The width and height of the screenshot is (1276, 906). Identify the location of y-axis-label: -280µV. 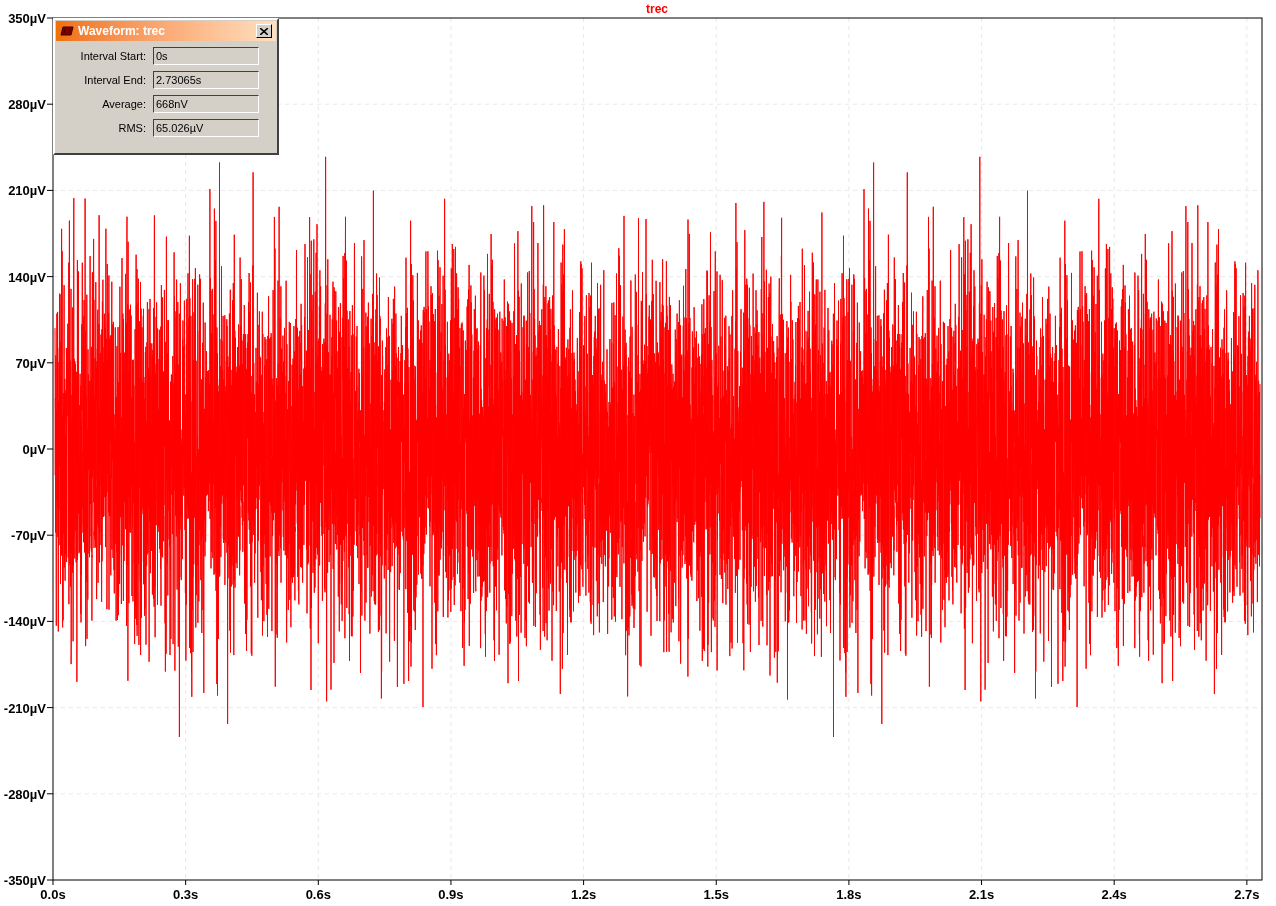
(24, 794).